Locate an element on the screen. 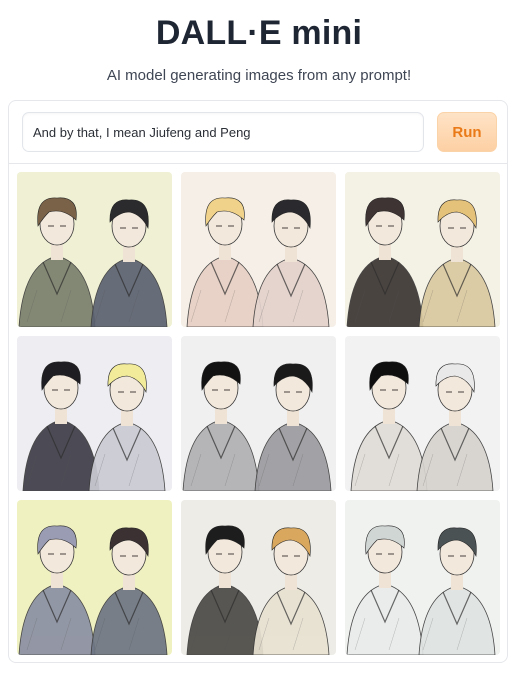 This screenshot has height=673, width=518. prompt-input is located at coordinates (223, 132).